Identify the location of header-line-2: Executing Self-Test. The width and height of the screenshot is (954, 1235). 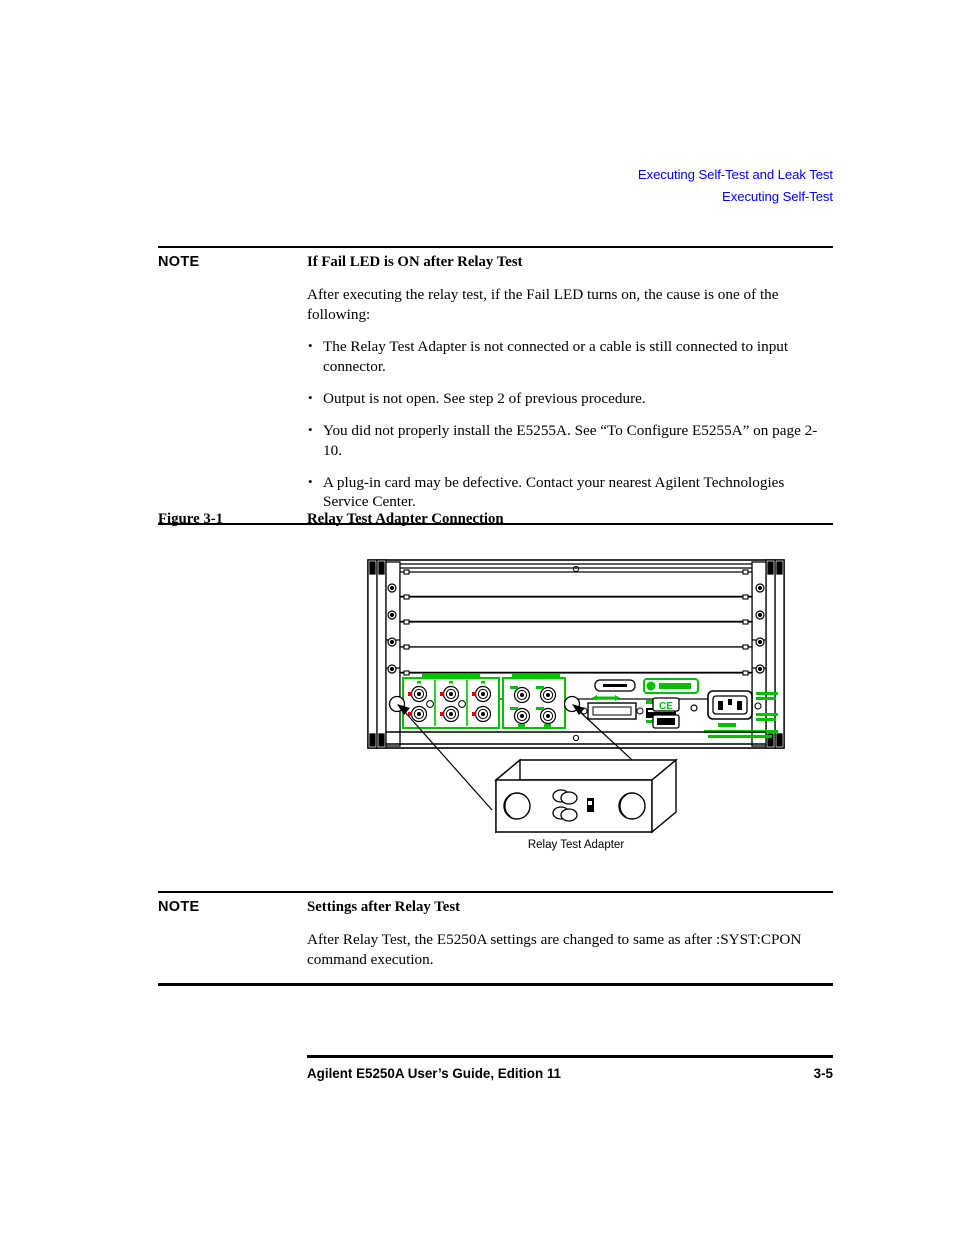
(777, 196).